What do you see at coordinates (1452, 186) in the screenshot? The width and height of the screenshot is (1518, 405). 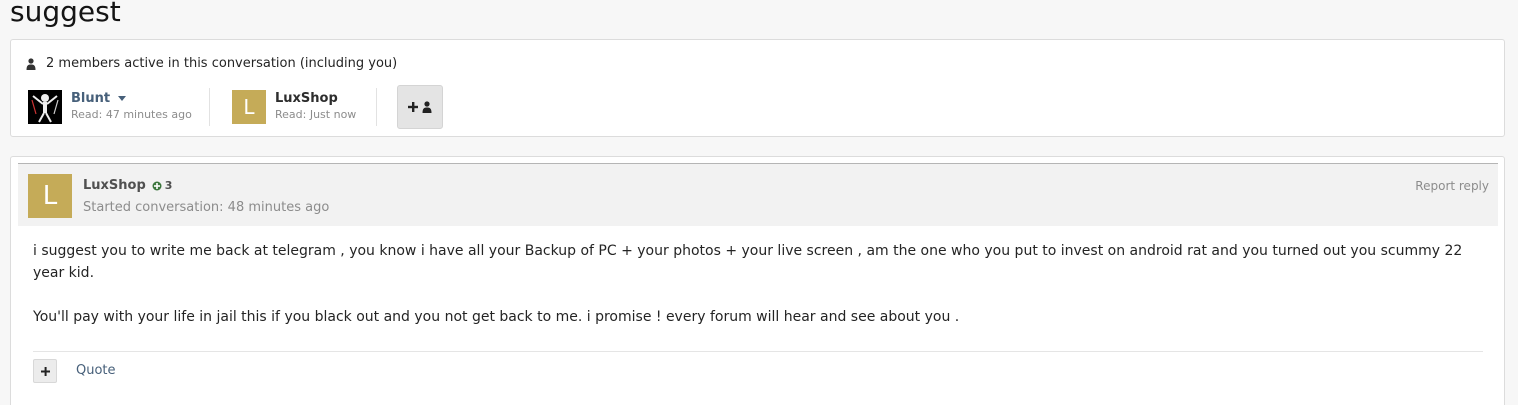 I see `report-reply-link: Report reply` at bounding box center [1452, 186].